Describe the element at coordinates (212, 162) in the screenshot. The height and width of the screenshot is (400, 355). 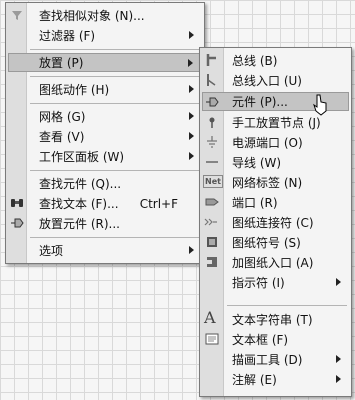
I see `wire-icon` at that location.